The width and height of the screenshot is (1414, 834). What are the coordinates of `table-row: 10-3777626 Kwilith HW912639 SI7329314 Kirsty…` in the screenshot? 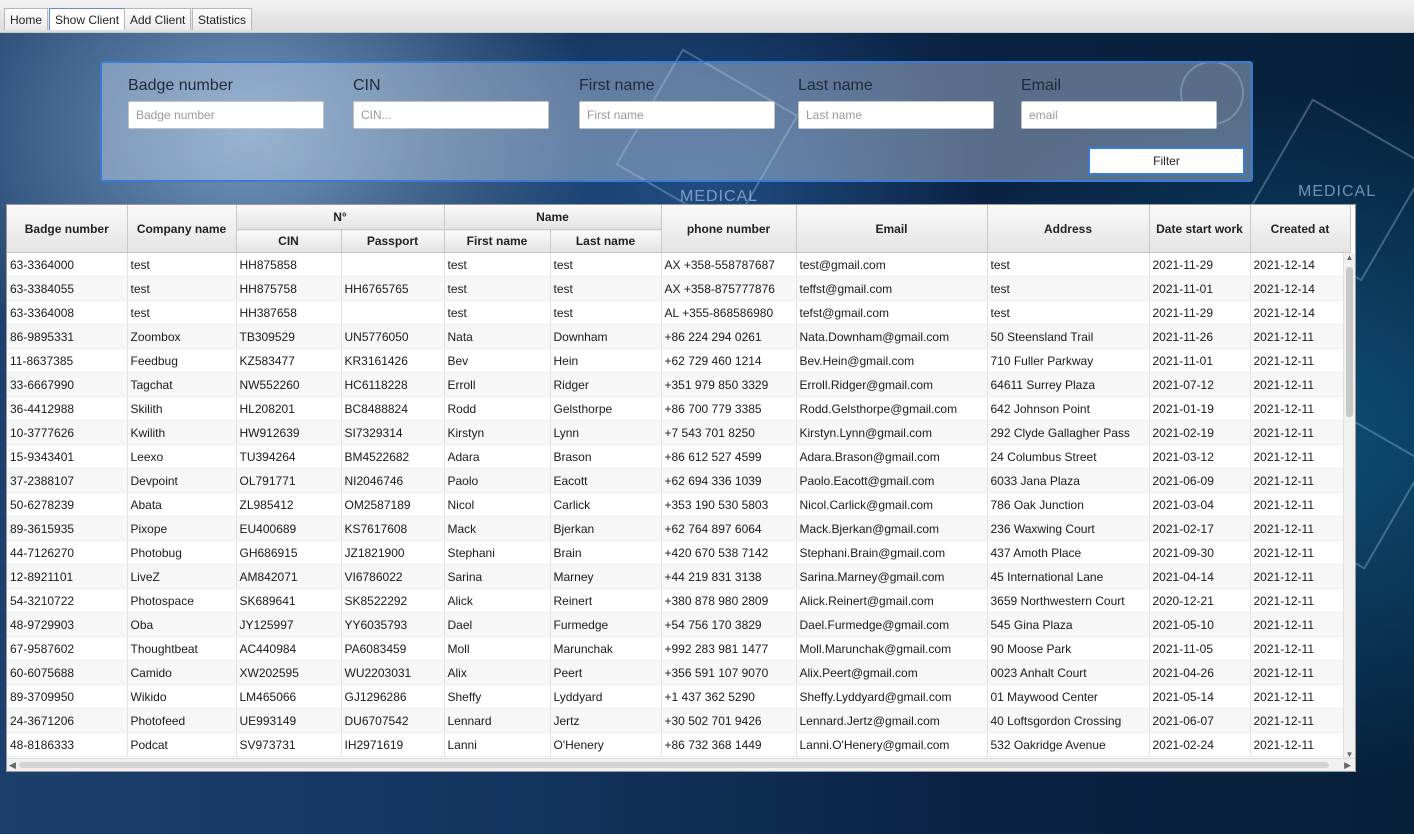 It's located at (679, 432).